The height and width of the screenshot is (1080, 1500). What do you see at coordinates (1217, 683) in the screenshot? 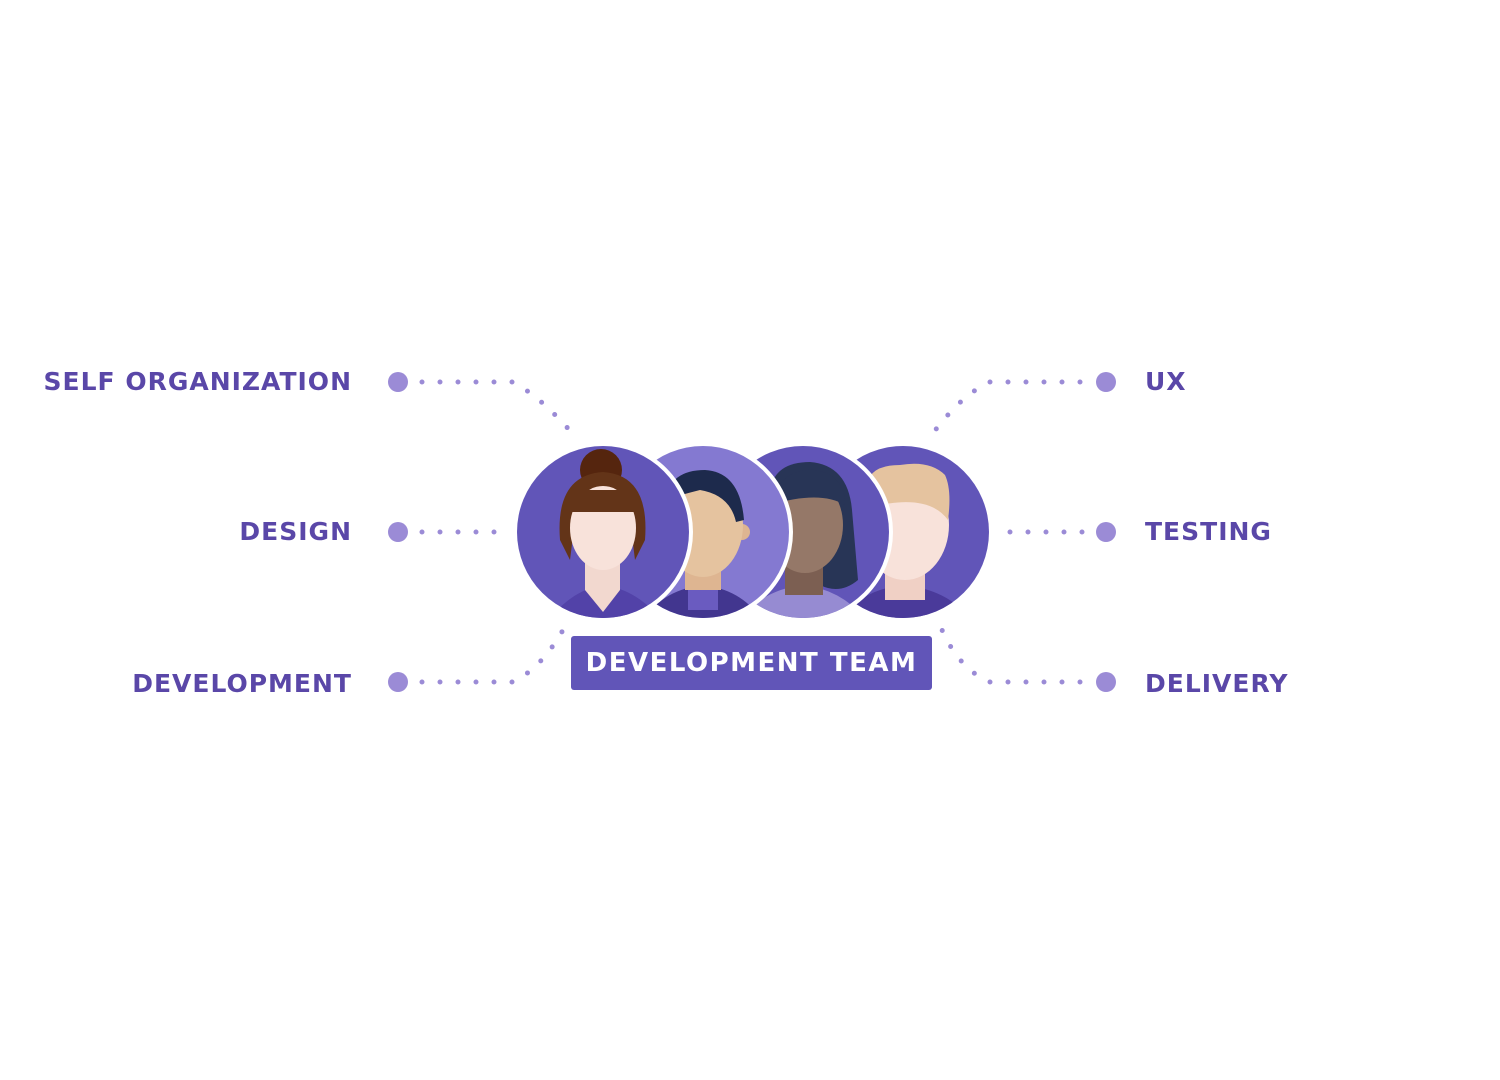
I see `label-delivery: DELIVERY` at bounding box center [1217, 683].